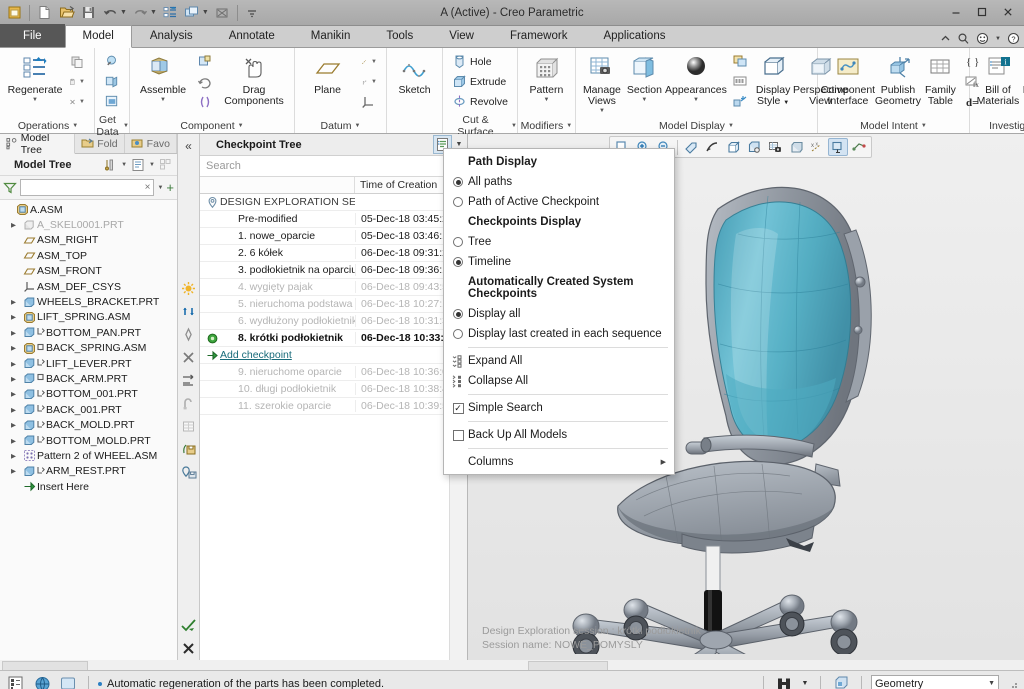  I want to click on checkpoint-row: Add checkpoint, so click(333, 355).